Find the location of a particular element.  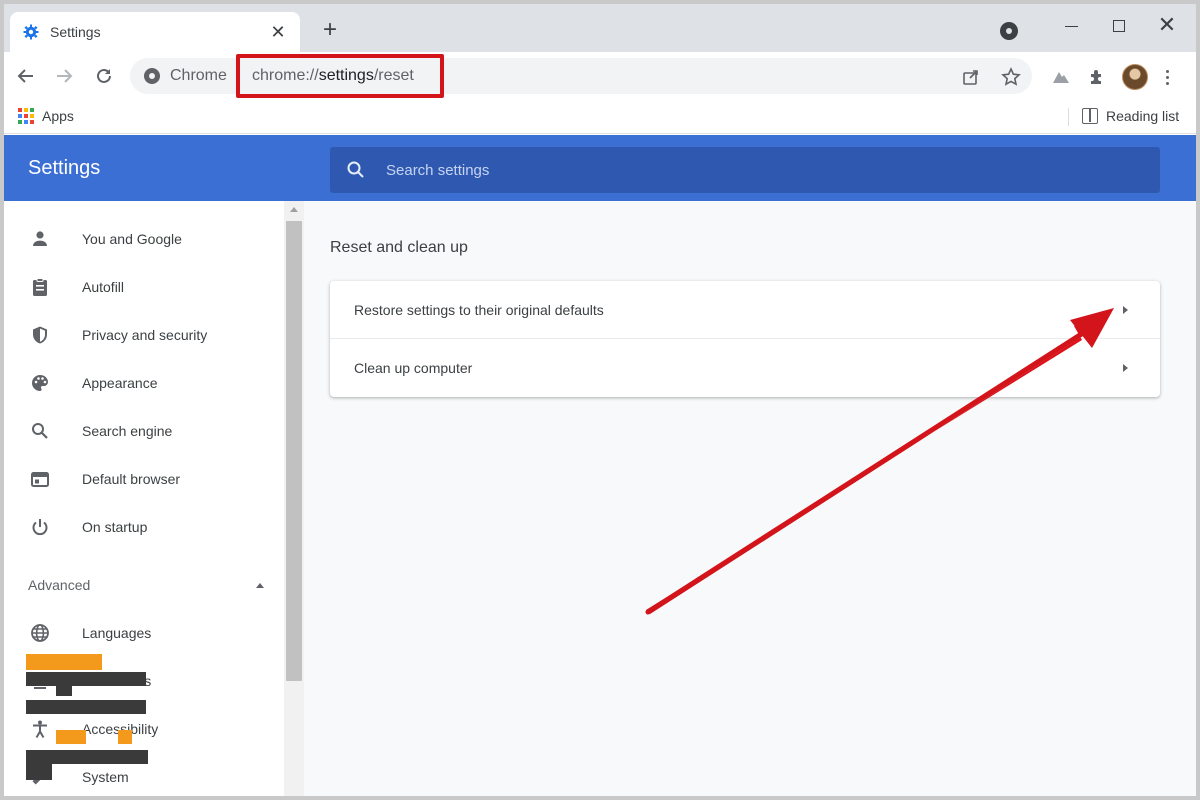

sidebar-item-languages: Languages is located at coordinates (144, 633).